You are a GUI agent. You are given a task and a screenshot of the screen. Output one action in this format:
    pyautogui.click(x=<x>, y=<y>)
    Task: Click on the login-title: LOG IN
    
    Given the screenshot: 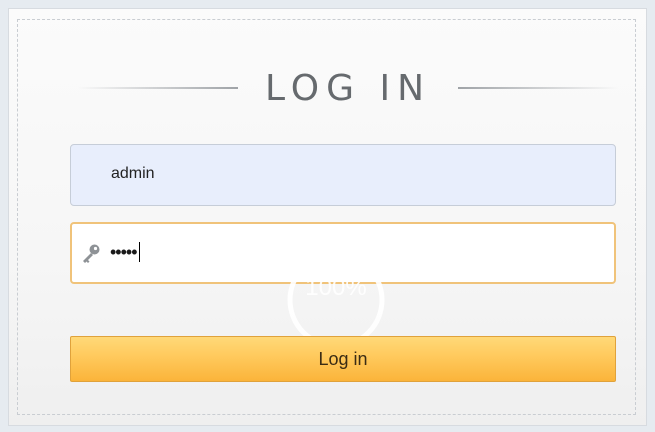 What is the action you would take?
    pyautogui.click(x=348, y=88)
    